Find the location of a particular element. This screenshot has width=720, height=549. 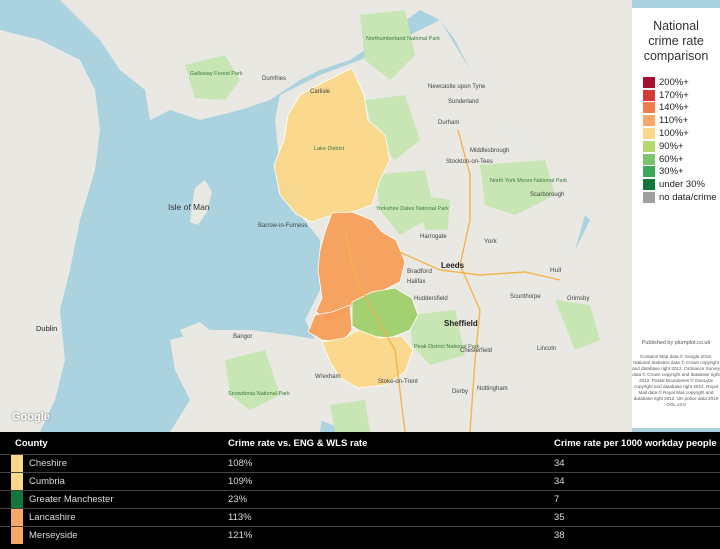

legend-label: 140%+ is located at coordinates (674, 108).